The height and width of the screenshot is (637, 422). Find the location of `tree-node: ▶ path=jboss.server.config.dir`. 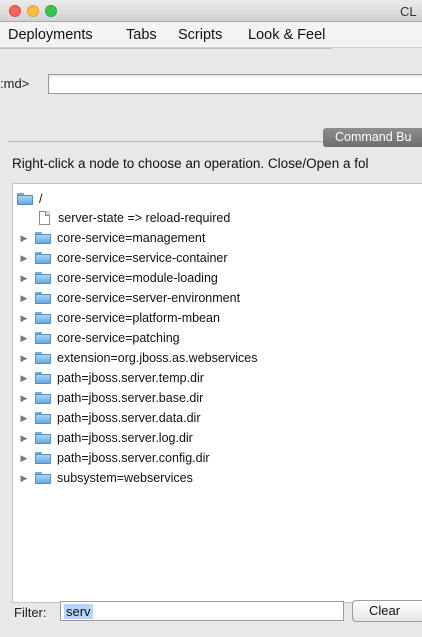

tree-node: ▶ path=jboss.server.config.dir is located at coordinates (114, 458).